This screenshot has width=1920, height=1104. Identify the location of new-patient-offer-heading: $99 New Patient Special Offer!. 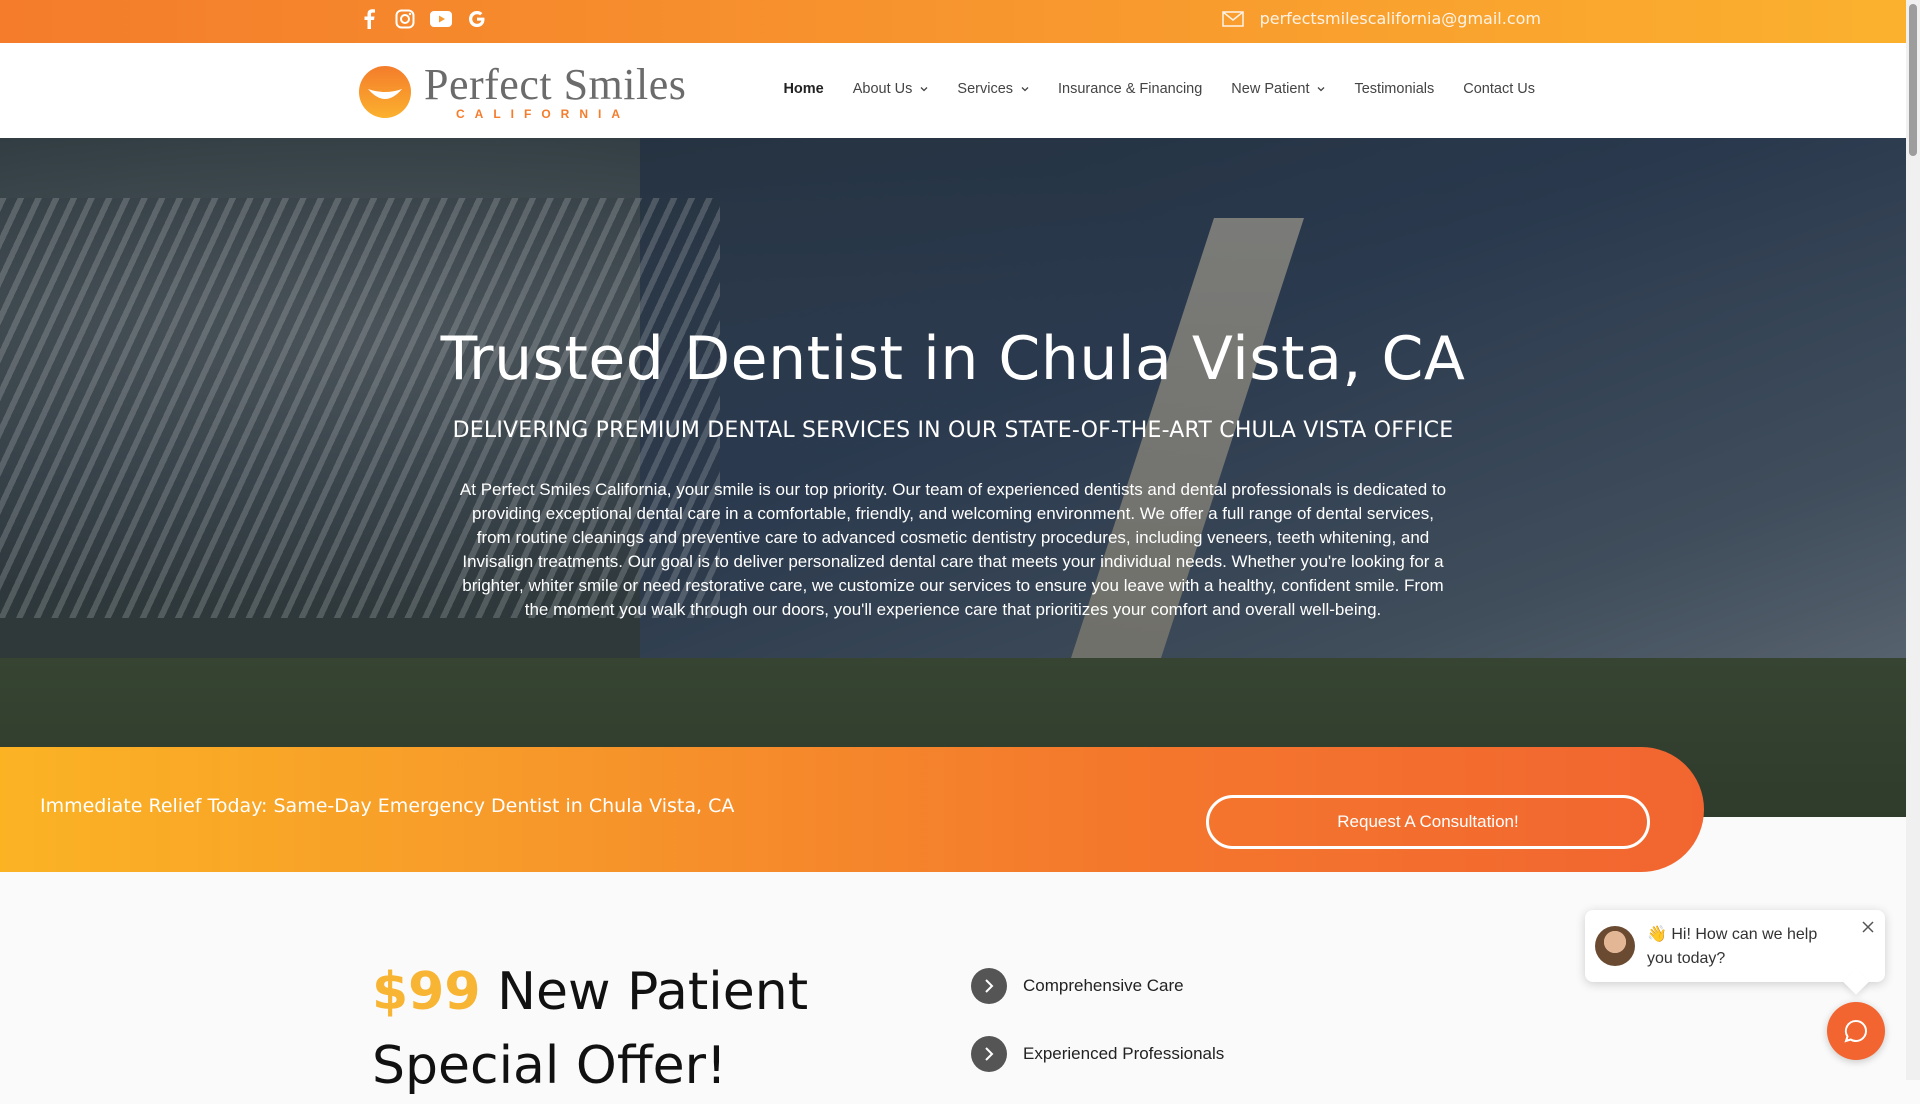
(590, 1029).